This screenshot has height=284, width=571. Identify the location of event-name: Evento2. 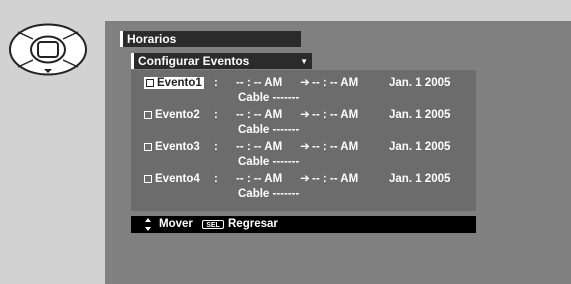
(177, 115).